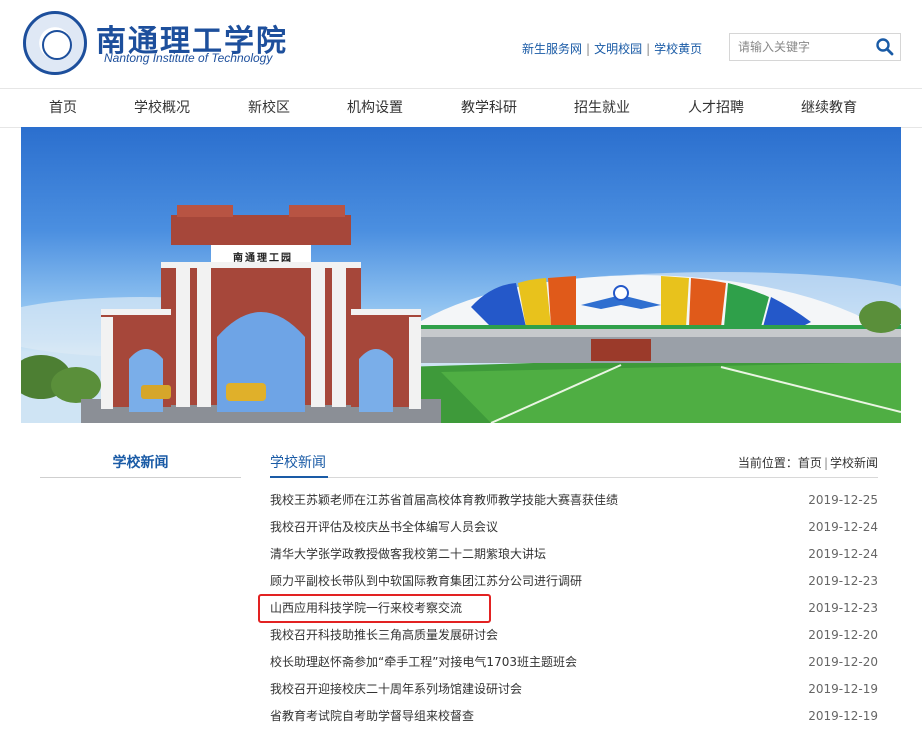 The height and width of the screenshot is (730, 922). I want to click on page-title: 学校新闻, so click(298, 463).